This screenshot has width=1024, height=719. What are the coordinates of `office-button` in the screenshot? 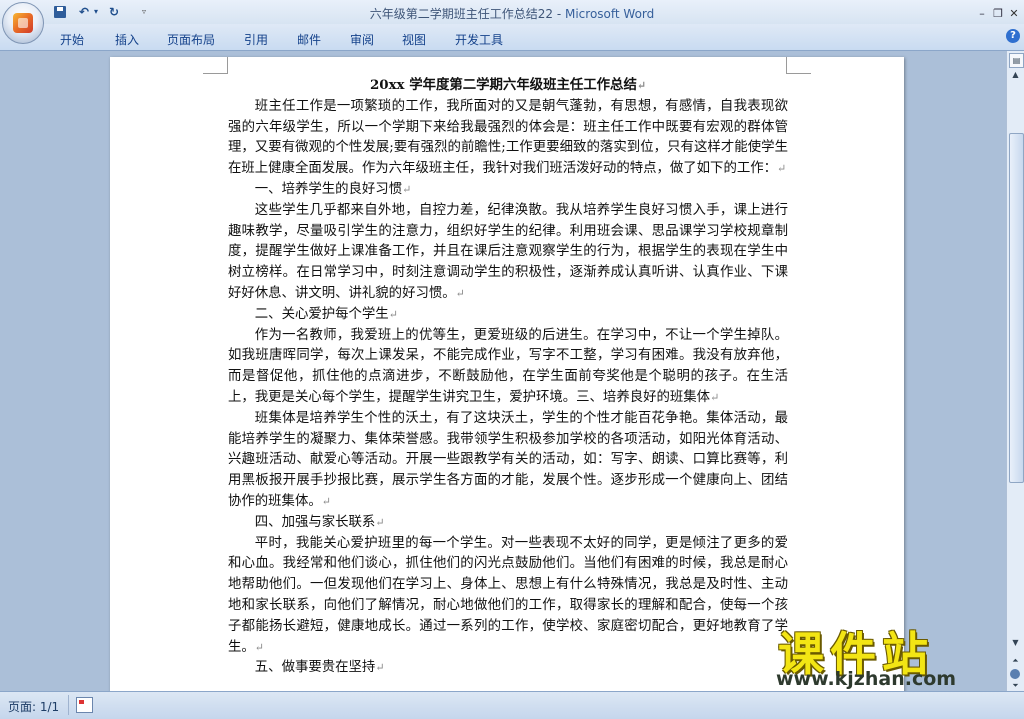 It's located at (23, 23).